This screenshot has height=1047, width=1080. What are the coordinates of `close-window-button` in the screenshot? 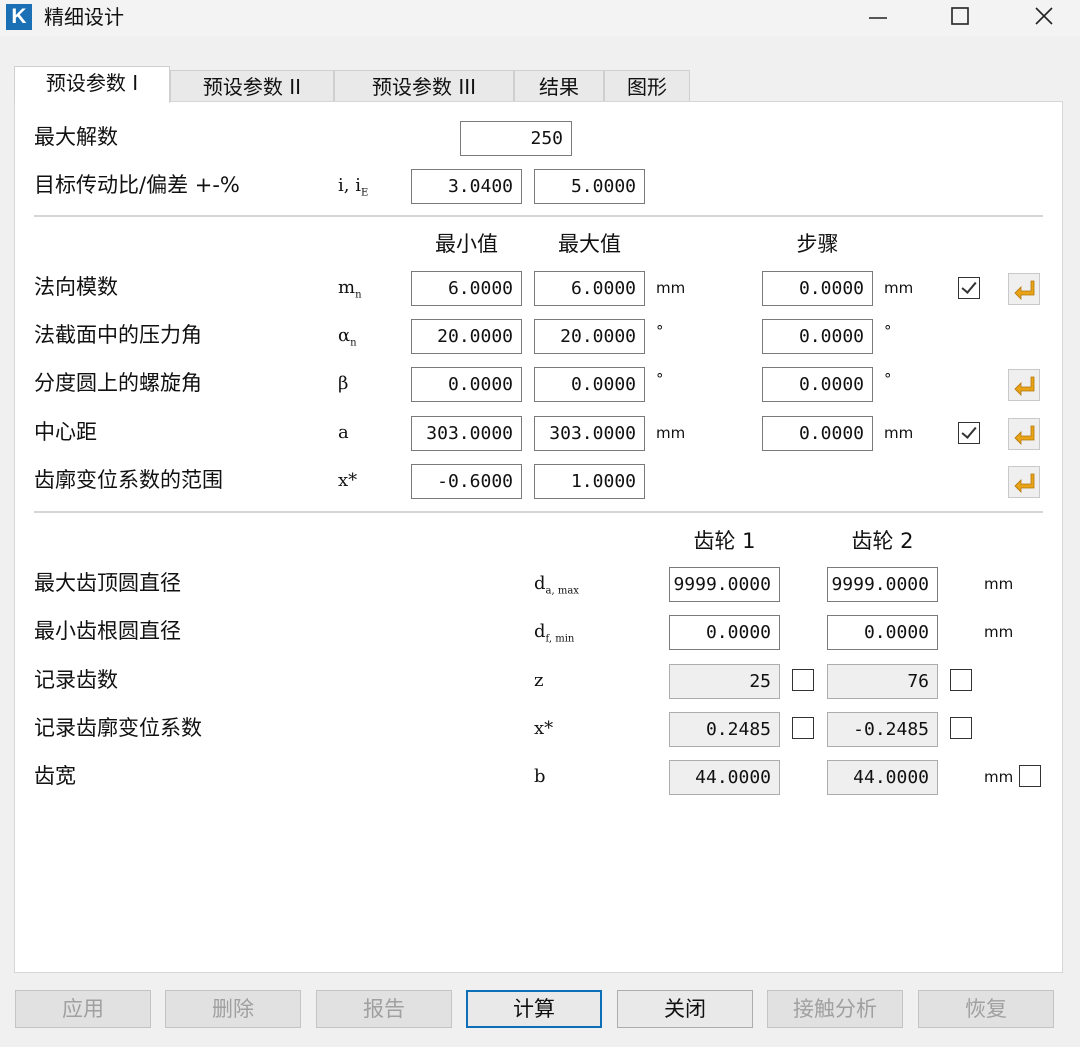 It's located at (1044, 17).